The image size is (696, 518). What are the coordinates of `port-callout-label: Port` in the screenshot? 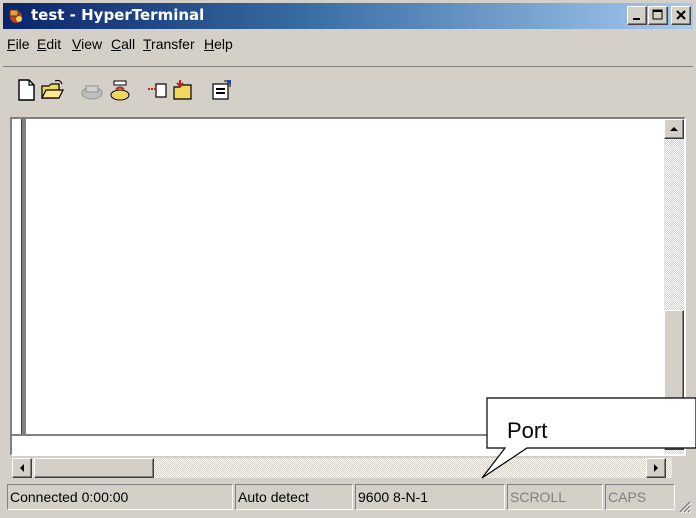 It's located at (527, 430).